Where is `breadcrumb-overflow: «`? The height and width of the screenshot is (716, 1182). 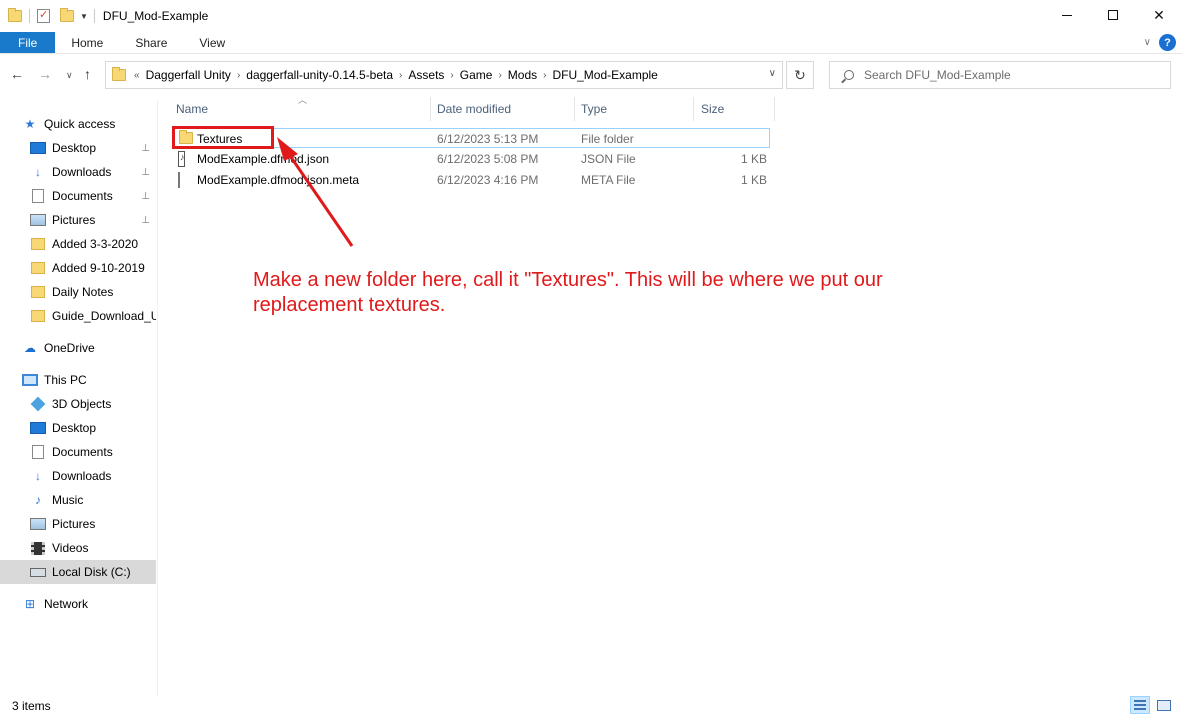
breadcrumb-overflow: « is located at coordinates (137, 75).